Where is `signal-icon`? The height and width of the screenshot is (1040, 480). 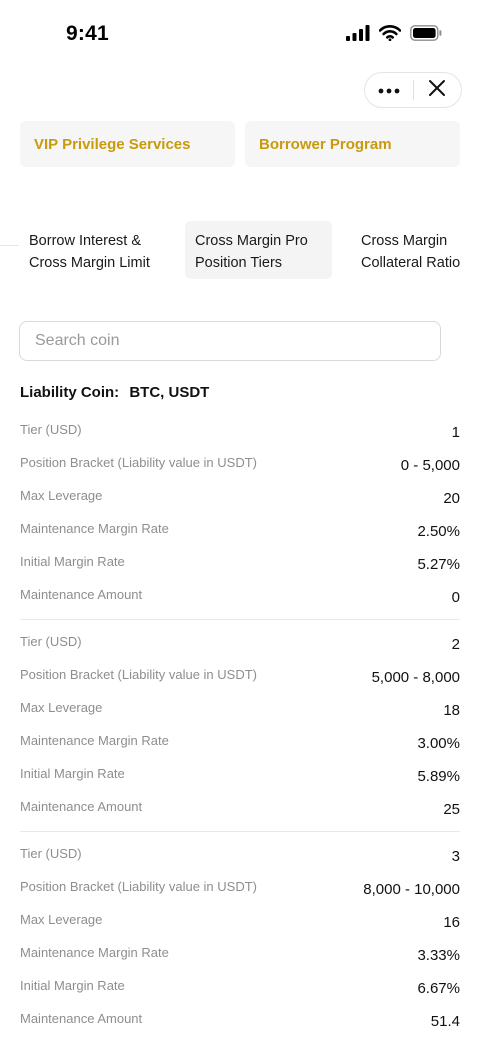
signal-icon is located at coordinates (358, 35).